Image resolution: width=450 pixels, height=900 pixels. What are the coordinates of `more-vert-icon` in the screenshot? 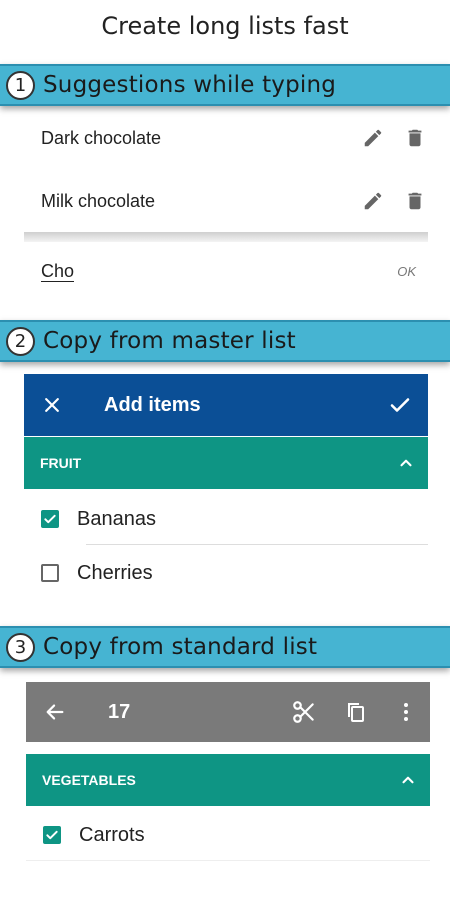 It's located at (406, 712).